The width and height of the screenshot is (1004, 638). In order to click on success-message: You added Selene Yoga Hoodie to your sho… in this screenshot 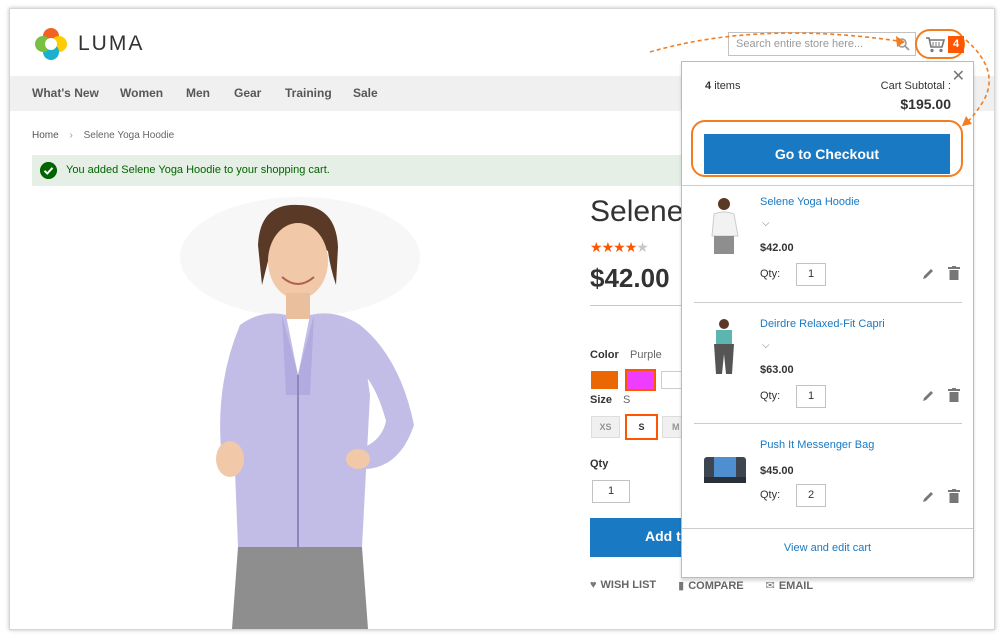, I will do `click(362, 170)`.